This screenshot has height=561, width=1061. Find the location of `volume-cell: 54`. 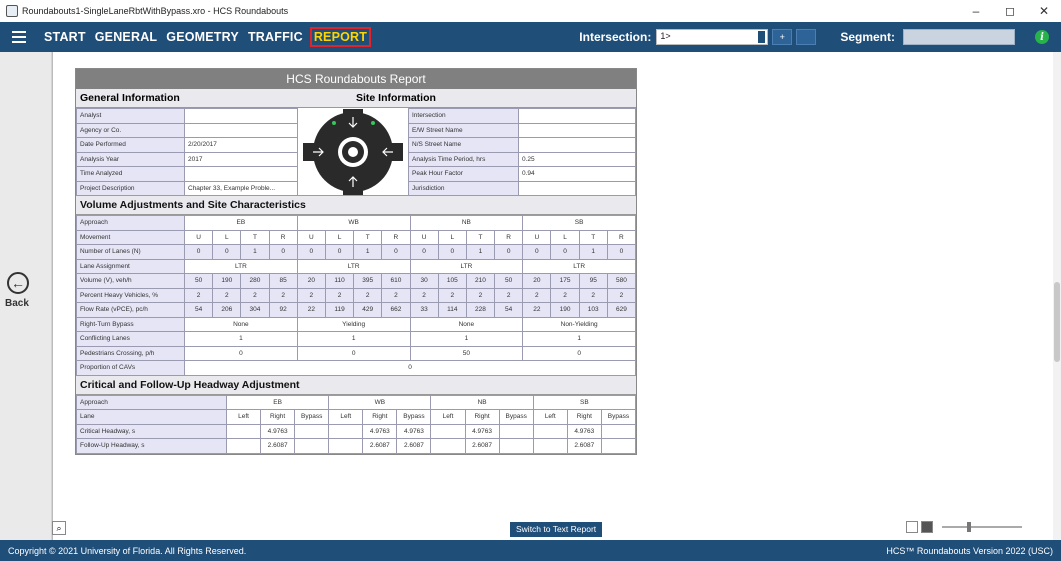

volume-cell: 54 is located at coordinates (198, 310).